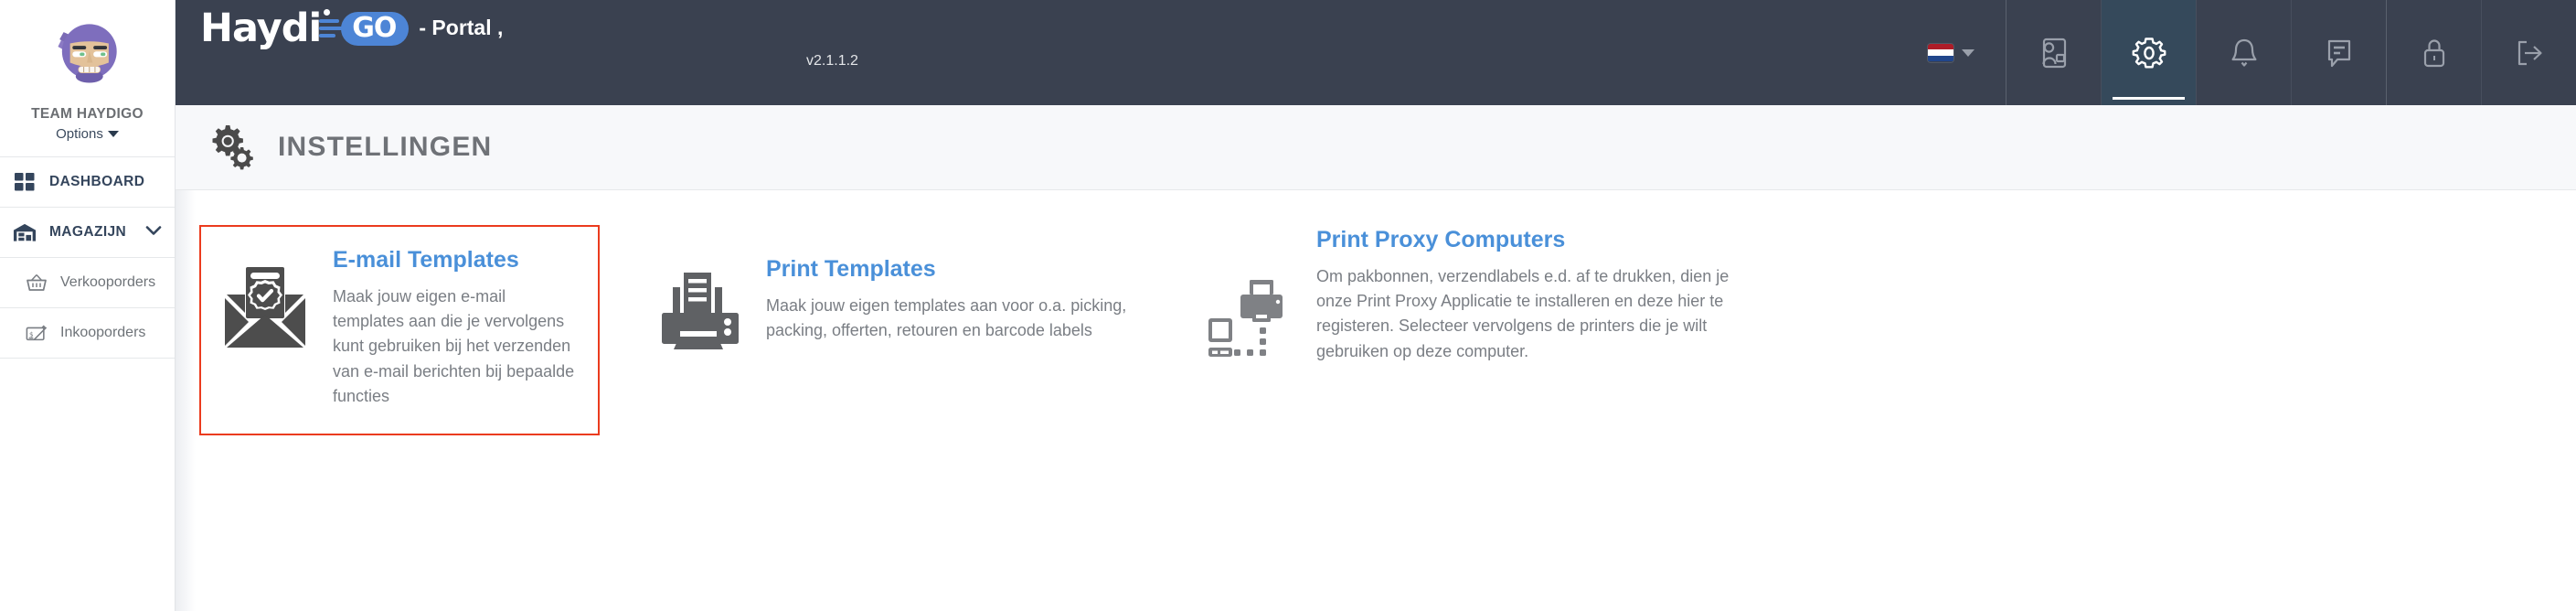 This screenshot has width=2576, height=611. I want to click on portal-text: - Portal ,, so click(461, 28).